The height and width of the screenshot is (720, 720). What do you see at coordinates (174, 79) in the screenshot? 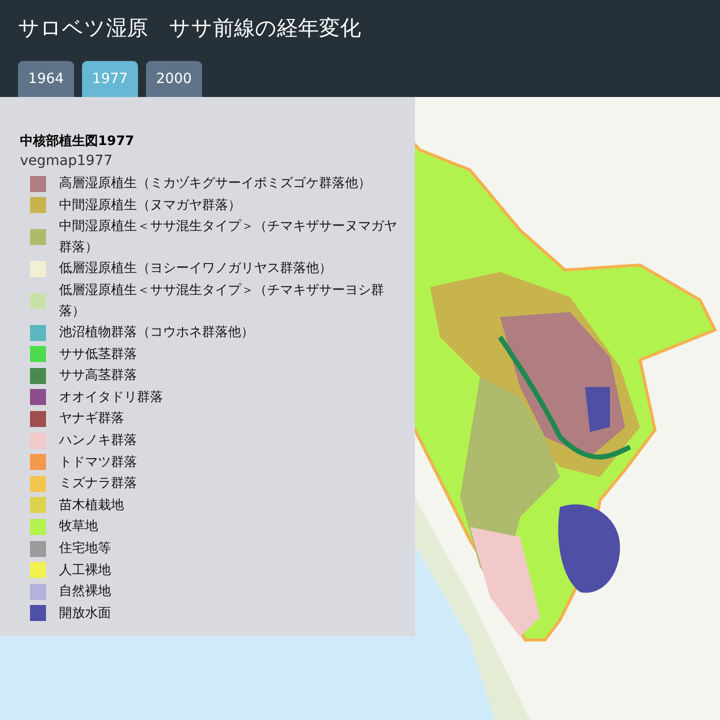
I see `year-tab: 2000` at bounding box center [174, 79].